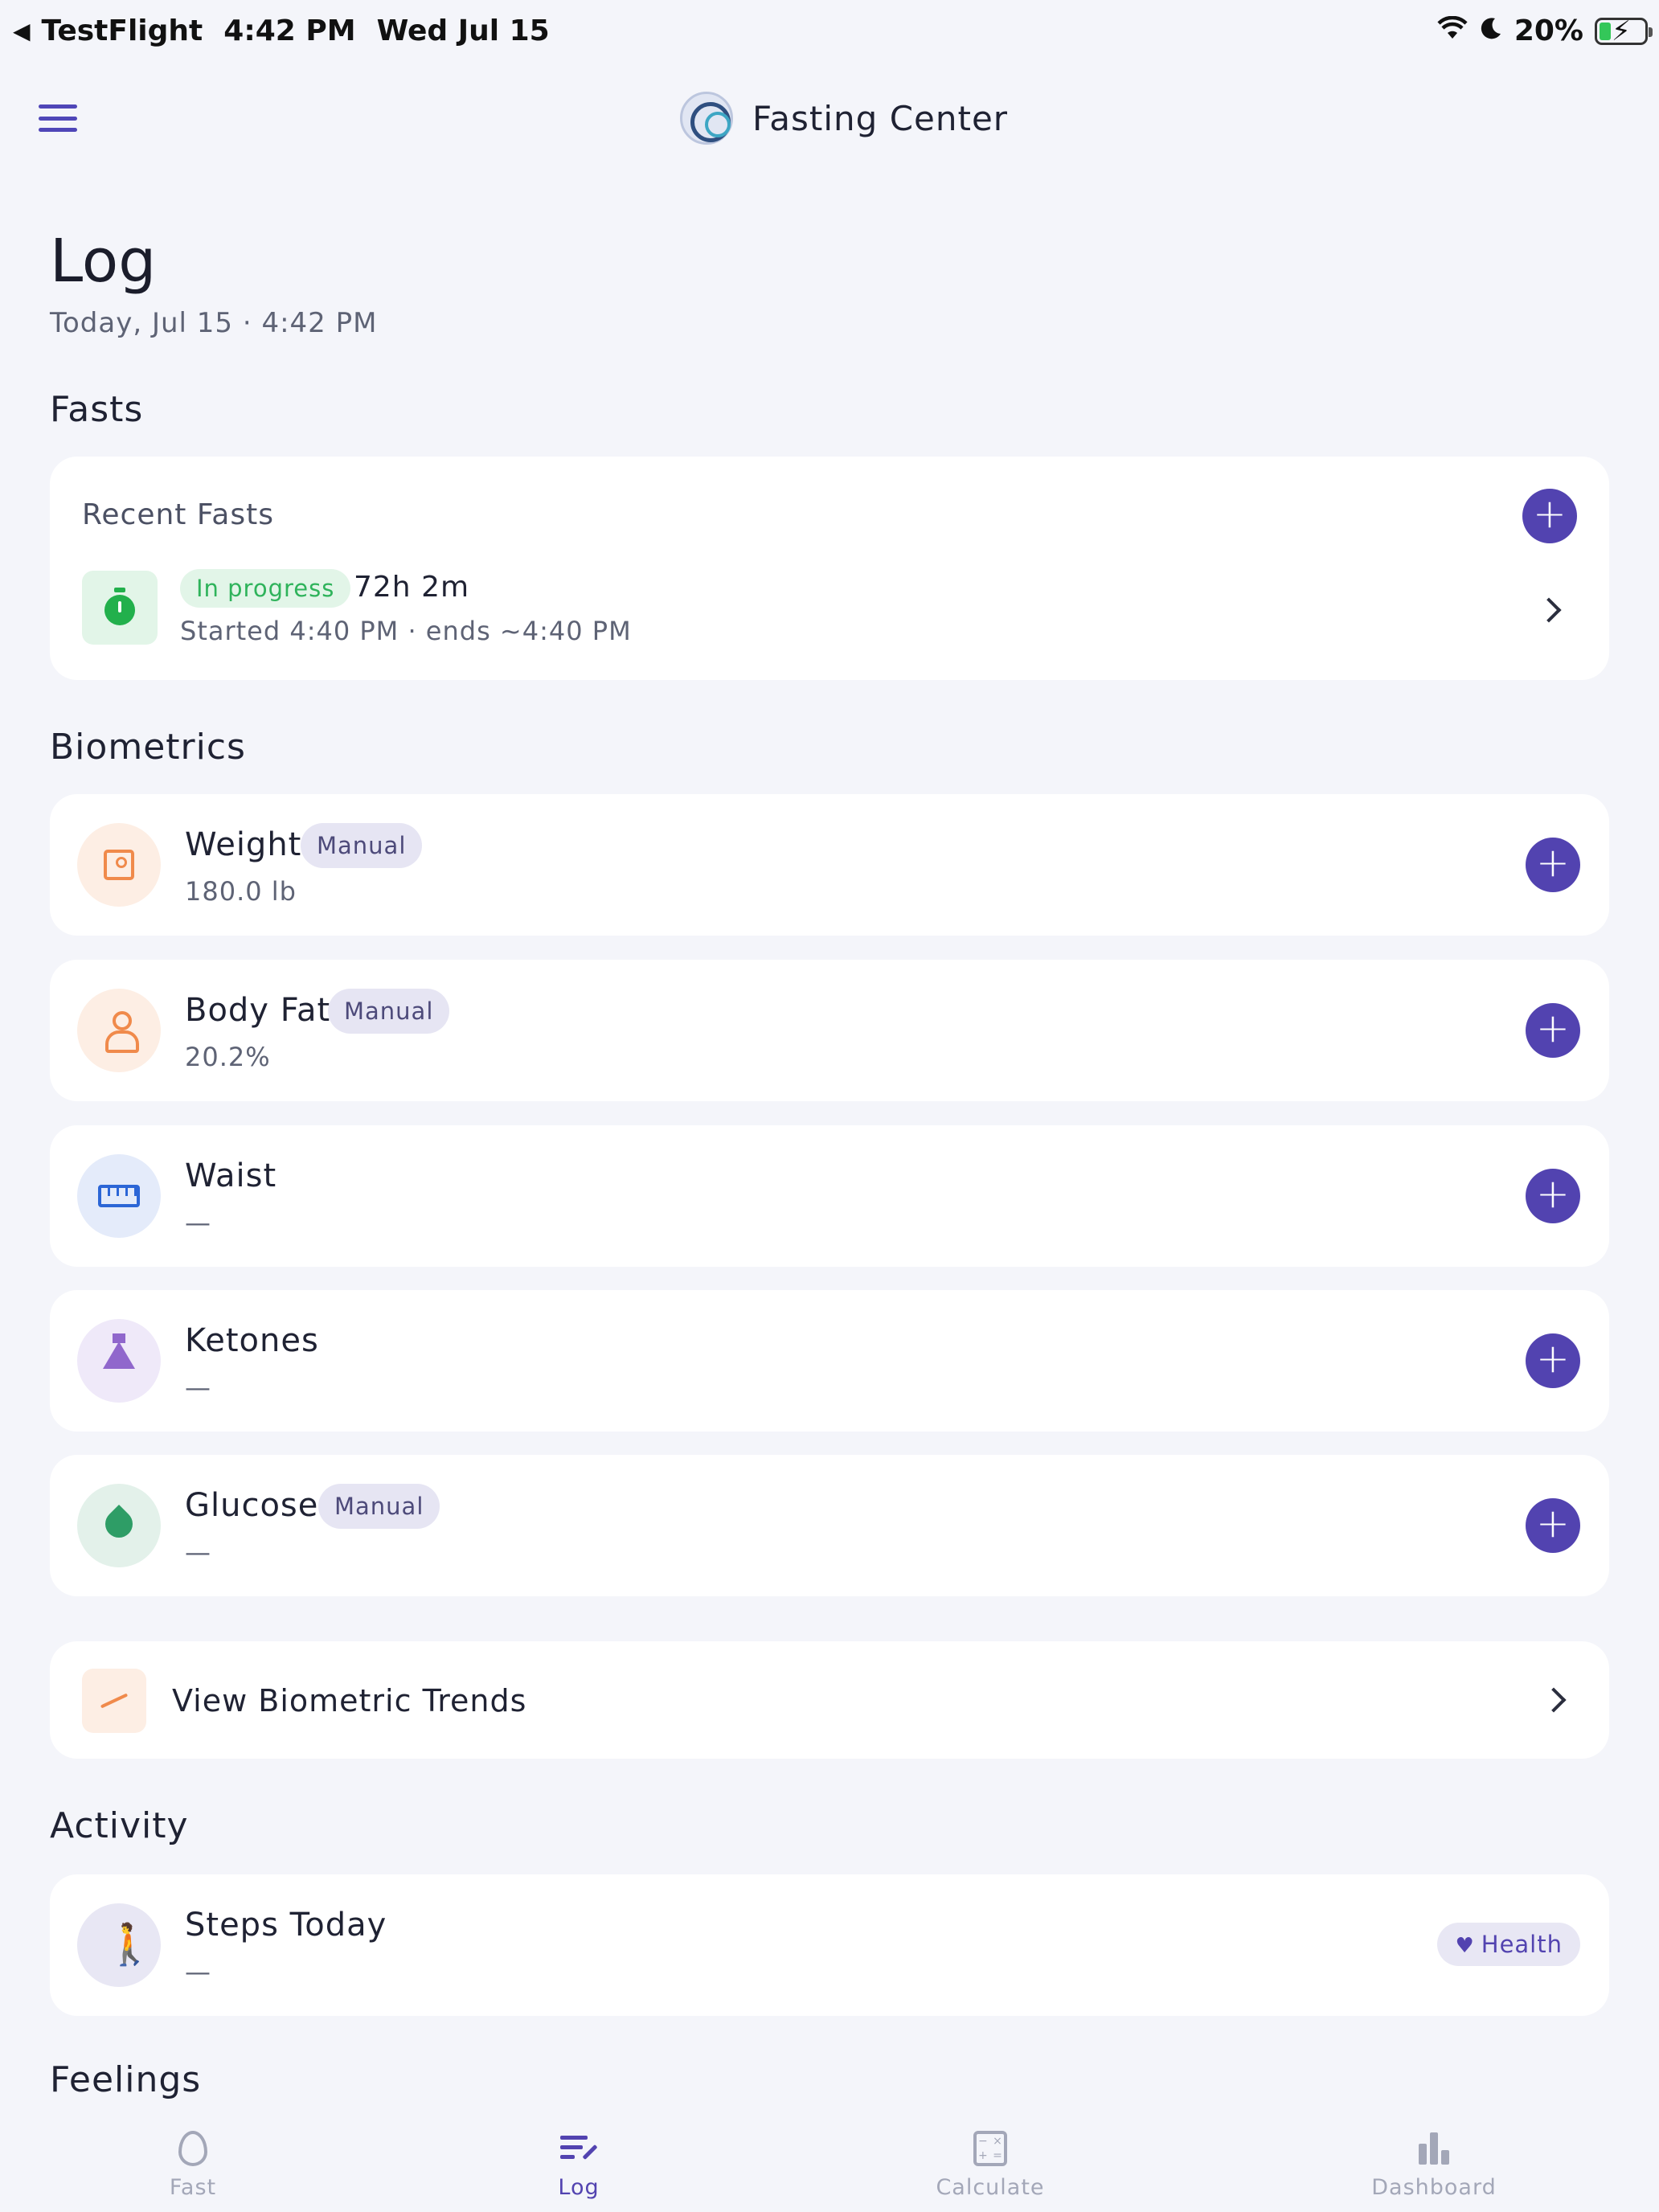  Describe the element at coordinates (122, 30) in the screenshot. I see `back-app-label: TestFlight` at that location.